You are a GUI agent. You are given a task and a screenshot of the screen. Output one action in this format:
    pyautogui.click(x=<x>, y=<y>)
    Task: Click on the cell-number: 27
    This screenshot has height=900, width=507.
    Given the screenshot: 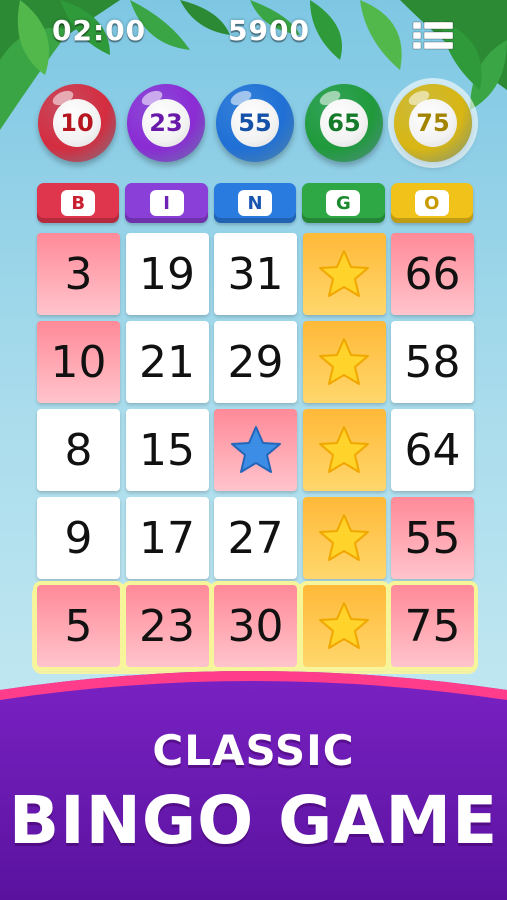 What is the action you would take?
    pyautogui.click(x=255, y=538)
    